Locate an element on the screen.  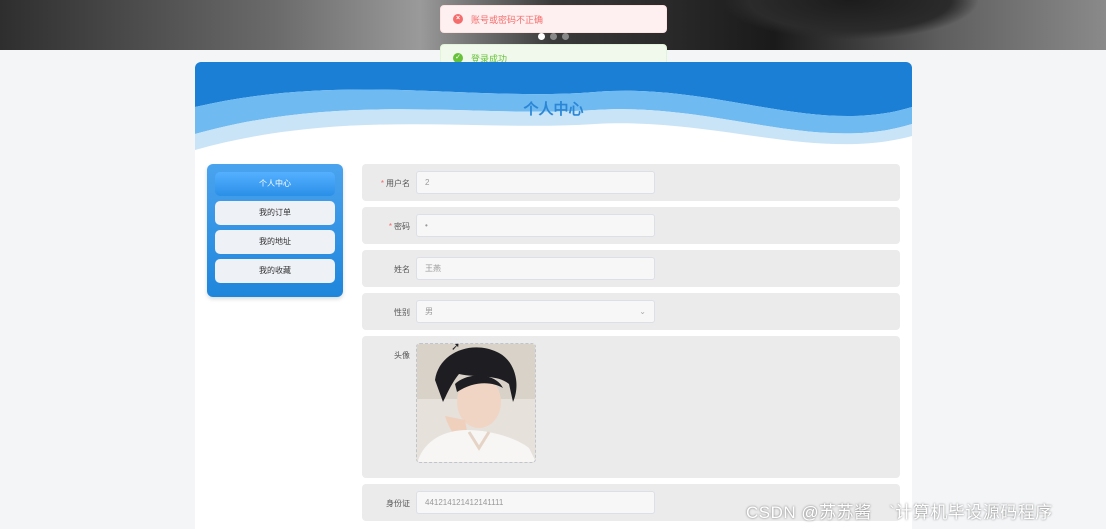
banner-car-image is located at coordinates (850, 20).